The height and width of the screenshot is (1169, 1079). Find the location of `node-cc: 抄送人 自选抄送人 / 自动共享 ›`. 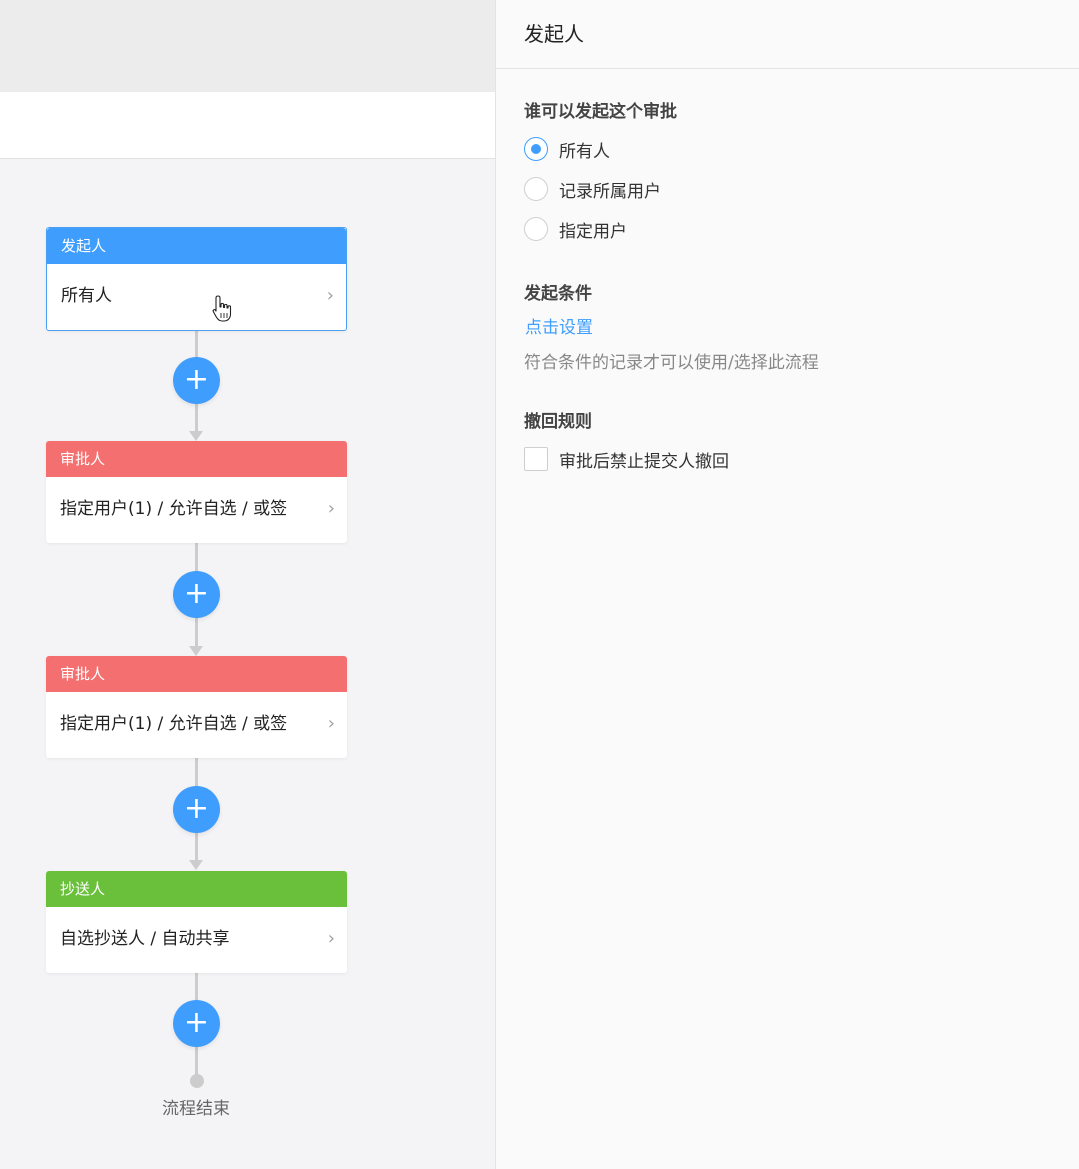

node-cc: 抄送人 自选抄送人 / 自动共享 › is located at coordinates (196, 922).